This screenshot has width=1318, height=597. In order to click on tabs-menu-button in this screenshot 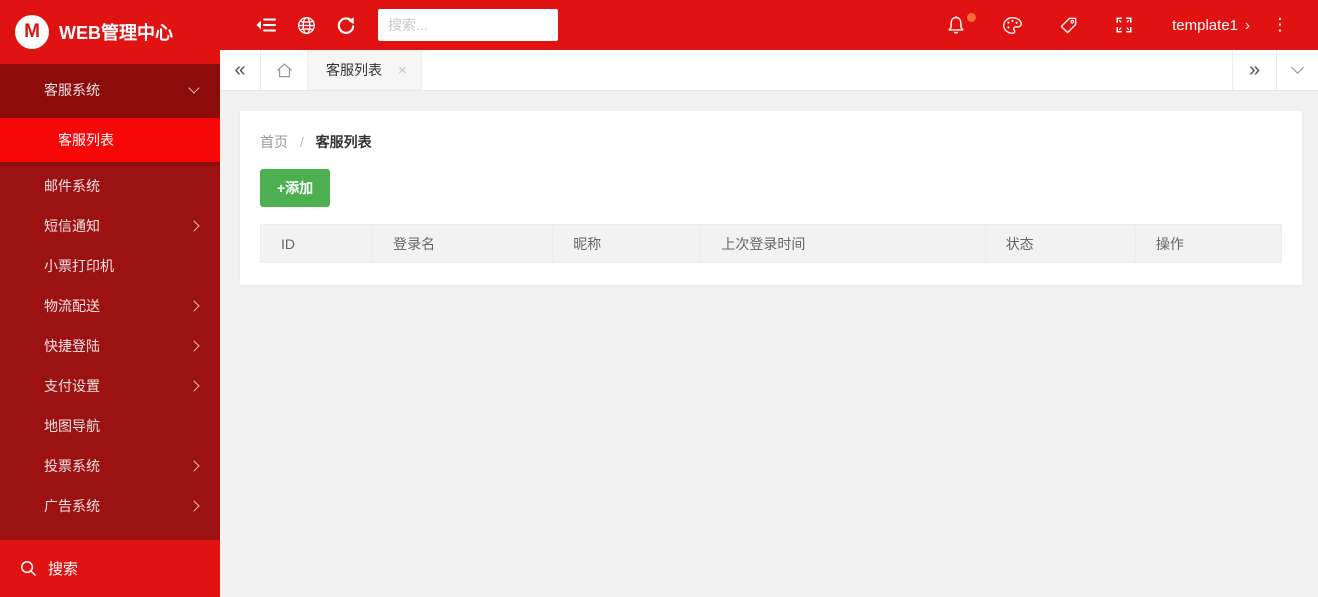, I will do `click(1297, 70)`.